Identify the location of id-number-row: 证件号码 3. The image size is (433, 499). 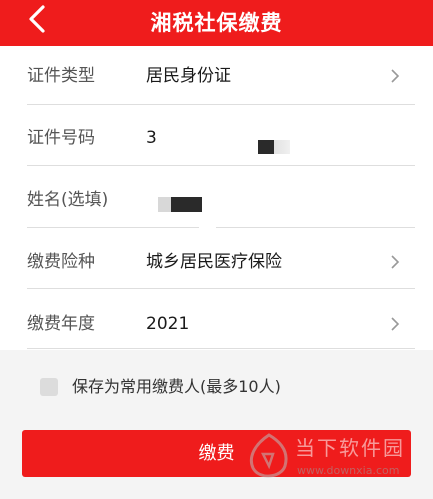
(216, 138).